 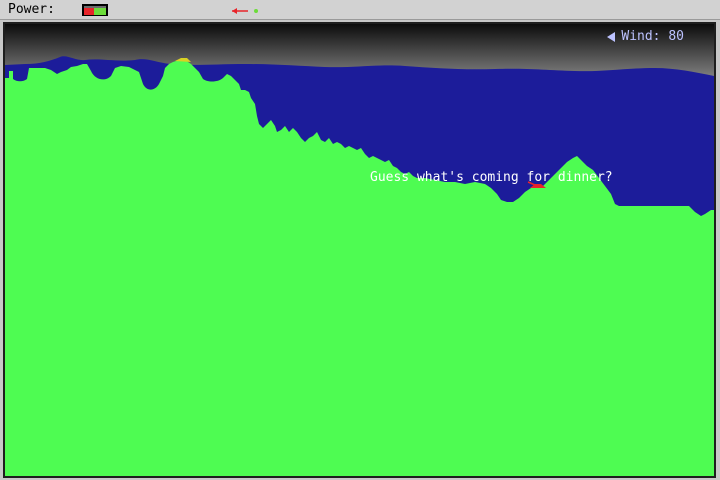 I want to click on wind-indicator: Wind: 80, so click(x=645, y=36).